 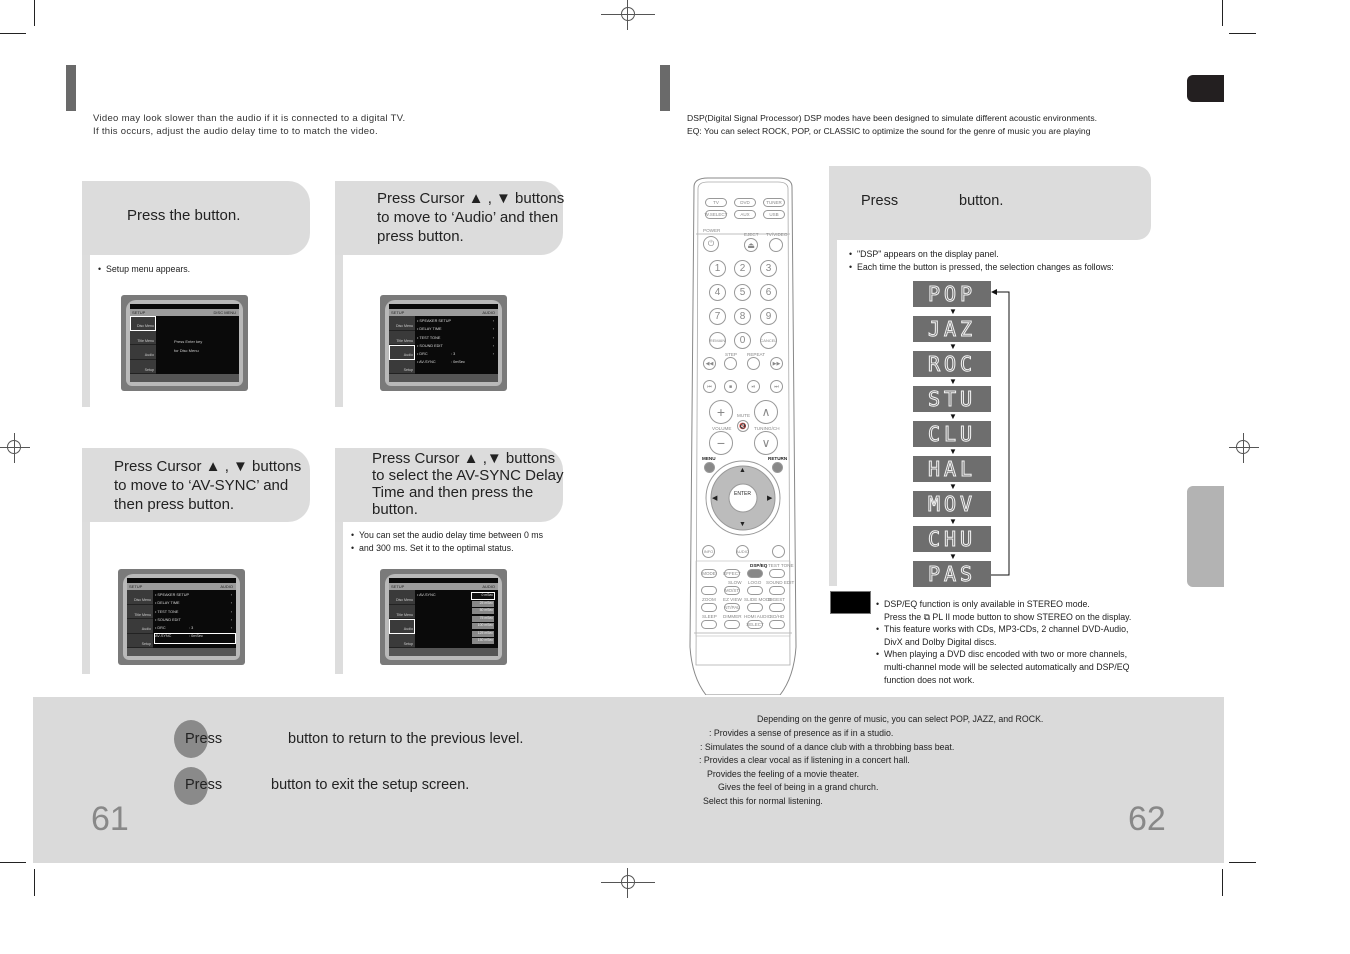 What do you see at coordinates (776, 245) in the screenshot?
I see `tv-video-button` at bounding box center [776, 245].